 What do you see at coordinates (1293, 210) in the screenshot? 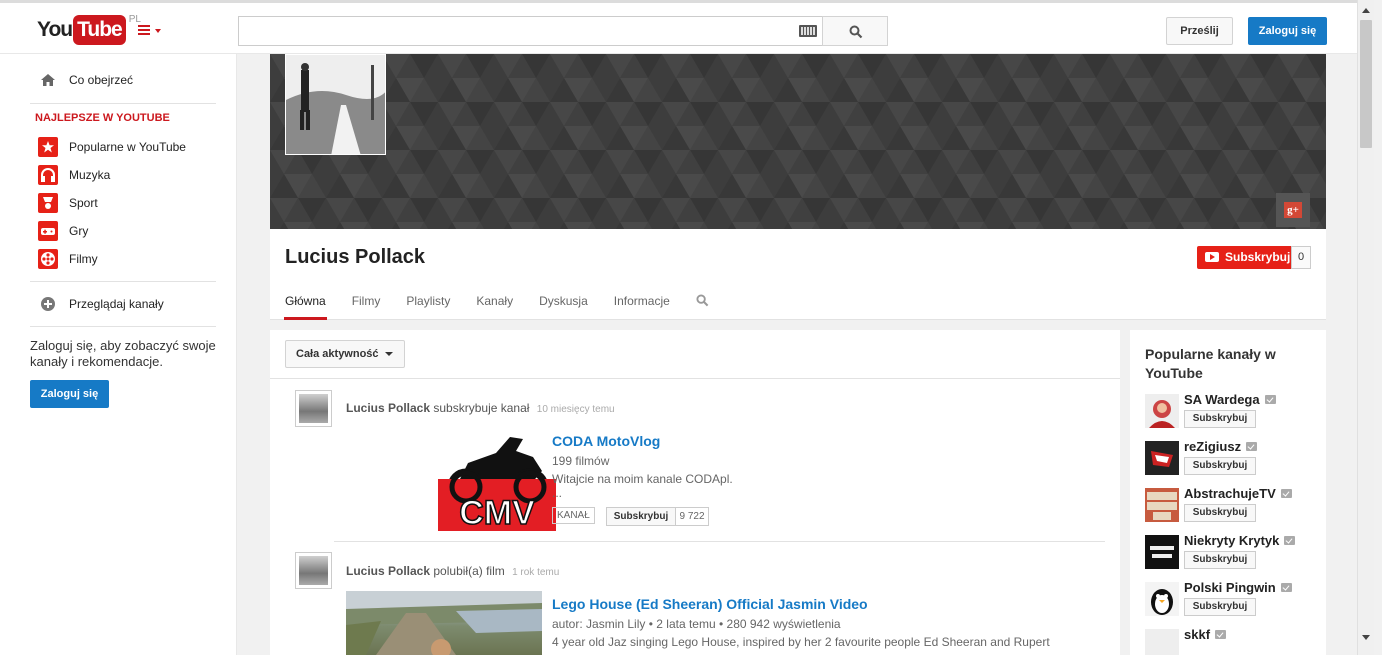
I see `google-plus-button: g+` at bounding box center [1293, 210].